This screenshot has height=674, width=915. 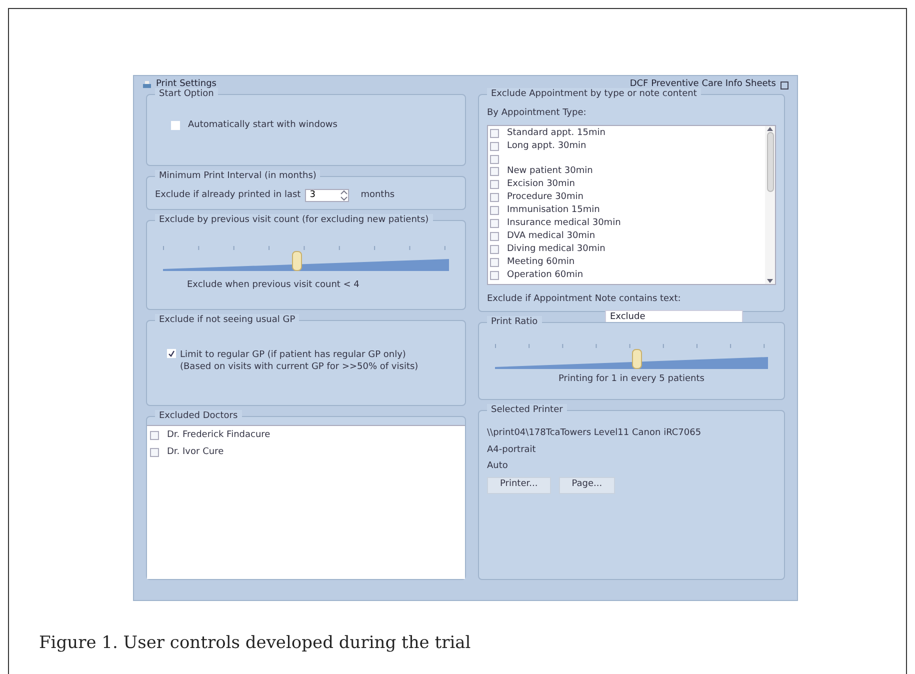 What do you see at coordinates (594, 433) in the screenshot?
I see `printer-detail: \\print04\178TcaTowers Level11 Canon iRC7065` at bounding box center [594, 433].